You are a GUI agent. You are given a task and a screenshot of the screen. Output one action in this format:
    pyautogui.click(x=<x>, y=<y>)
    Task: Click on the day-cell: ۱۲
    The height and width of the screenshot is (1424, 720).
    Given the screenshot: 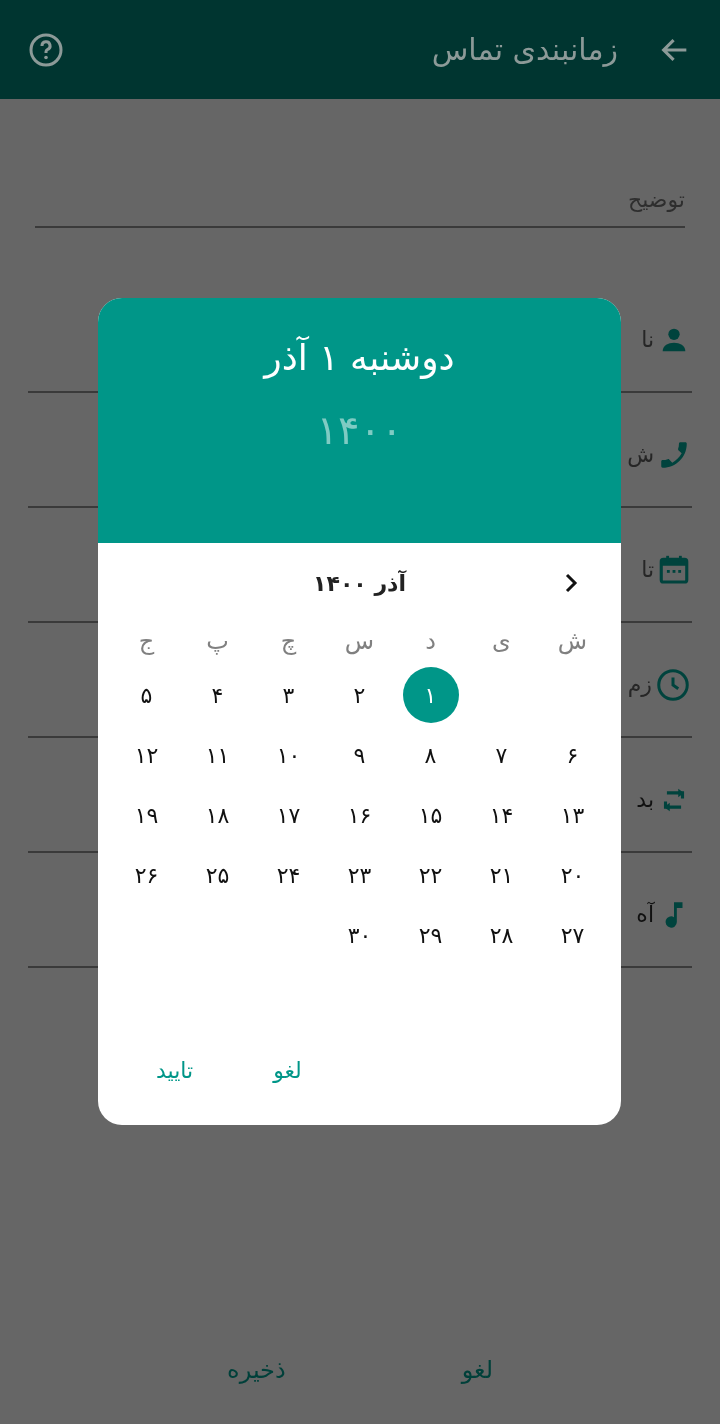 What is the action you would take?
    pyautogui.click(x=146, y=755)
    